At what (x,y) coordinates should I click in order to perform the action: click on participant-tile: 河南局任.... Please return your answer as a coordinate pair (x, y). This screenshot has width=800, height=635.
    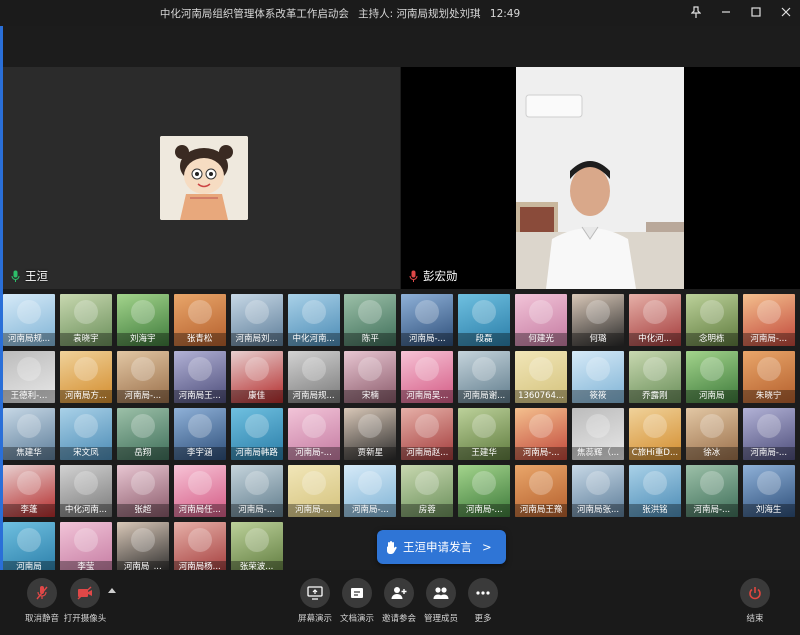
    Looking at the image, I should click on (199, 491).